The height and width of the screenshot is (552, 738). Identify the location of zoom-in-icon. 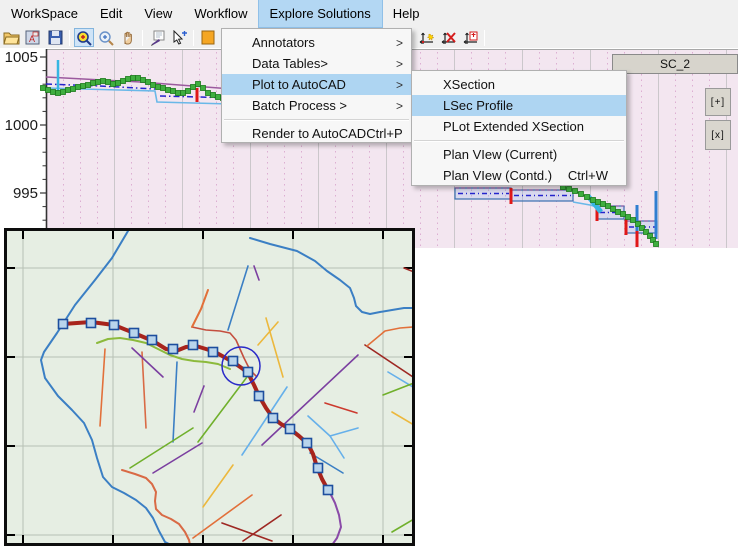
(106, 37).